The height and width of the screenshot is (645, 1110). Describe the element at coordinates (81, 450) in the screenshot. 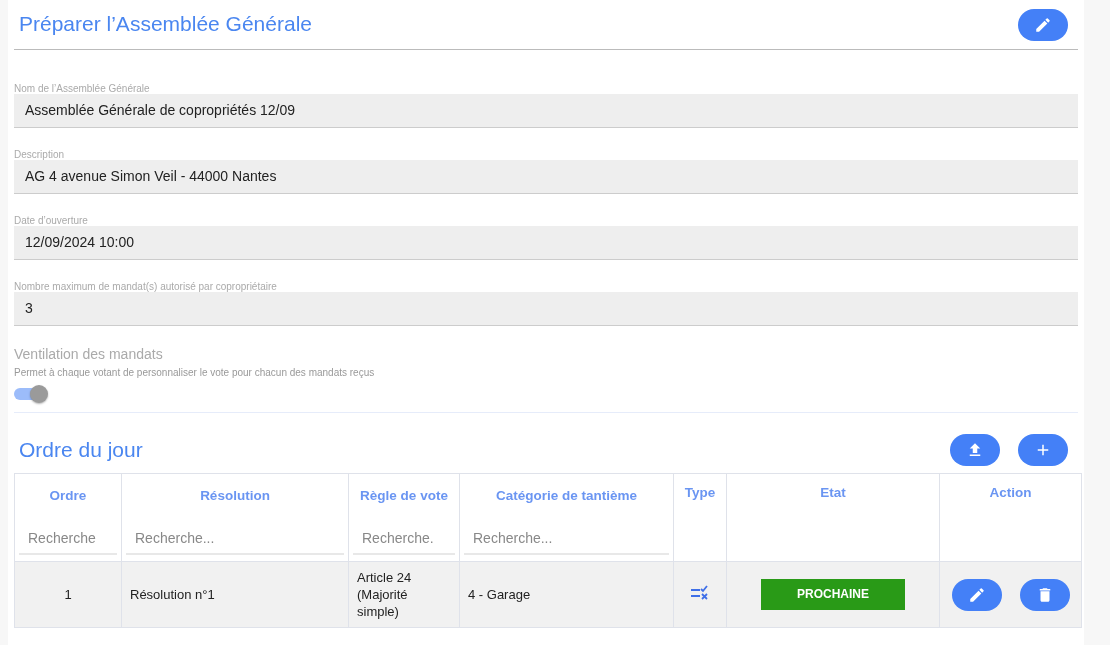

I see `section-title: Ordre du jour` at that location.